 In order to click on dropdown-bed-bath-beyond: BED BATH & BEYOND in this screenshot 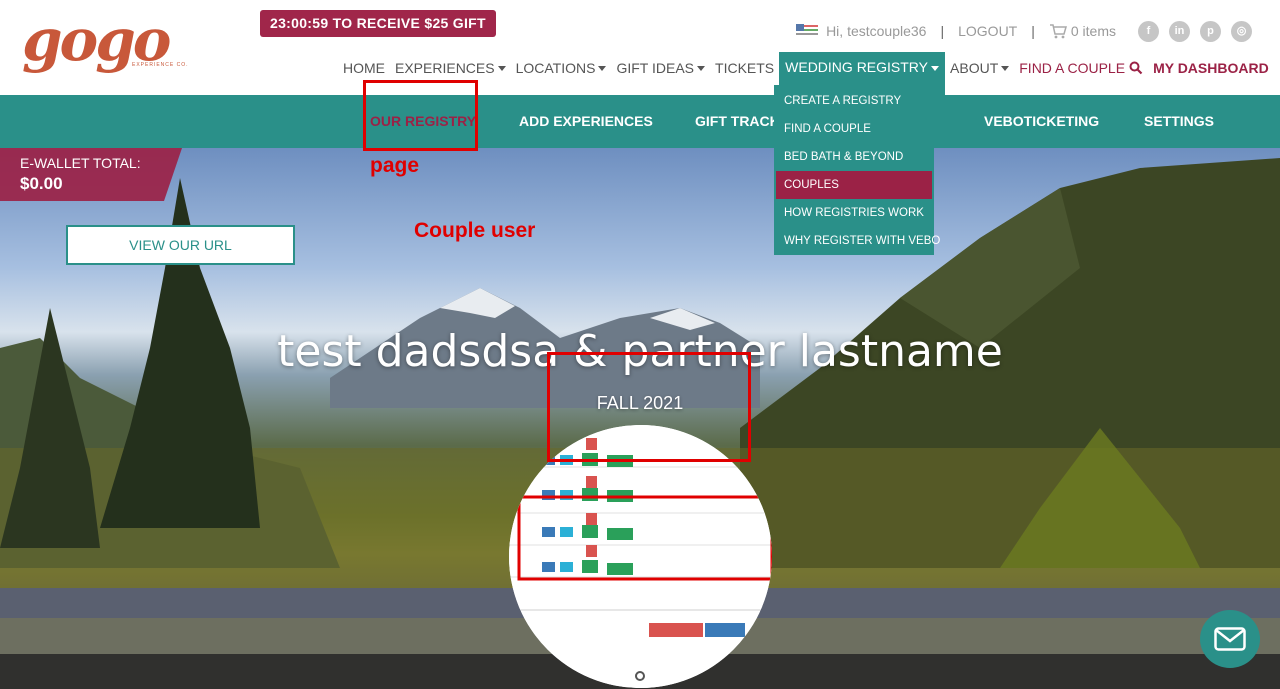, I will do `click(854, 157)`.